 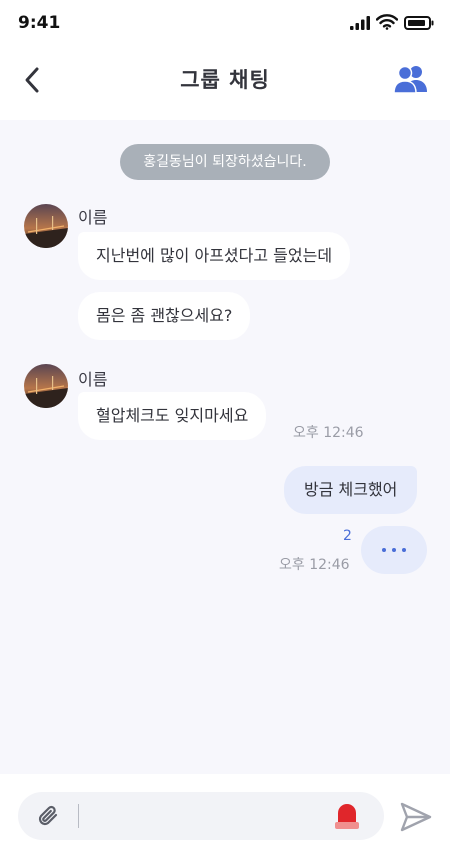 What do you see at coordinates (387, 22) in the screenshot?
I see `wifi-icon` at bounding box center [387, 22].